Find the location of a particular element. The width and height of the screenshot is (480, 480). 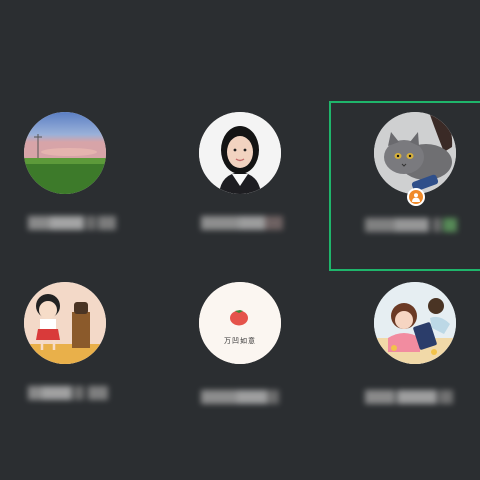

contact-tile-selected is located at coordinates (404, 185).